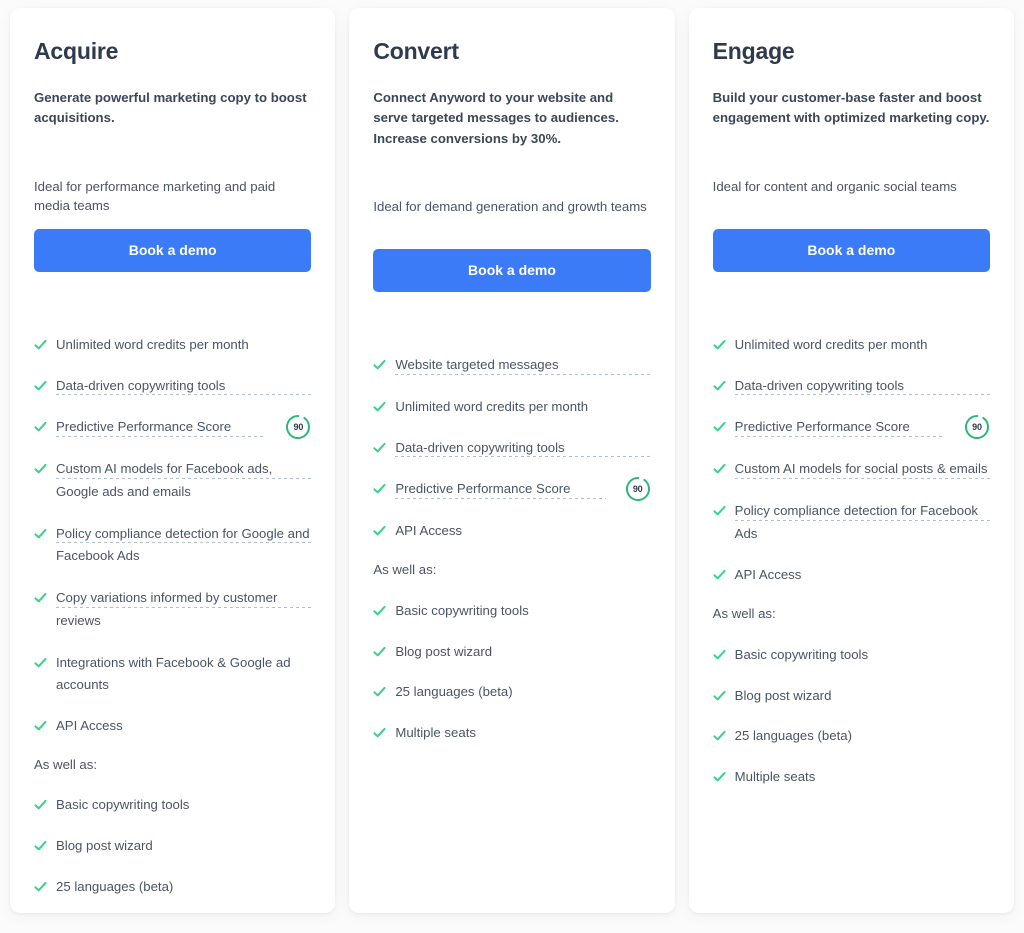 This screenshot has height=933, width=1024. Describe the element at coordinates (405, 570) in the screenshot. I see `as-well-as-label: As well as:` at that location.